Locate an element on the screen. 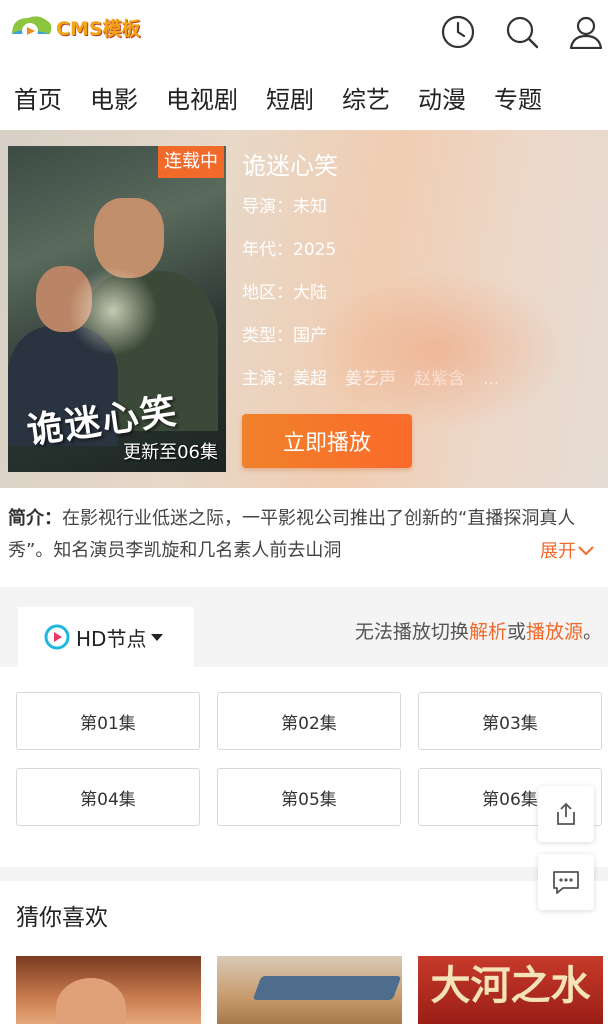  director-value: 未知 is located at coordinates (310, 207).